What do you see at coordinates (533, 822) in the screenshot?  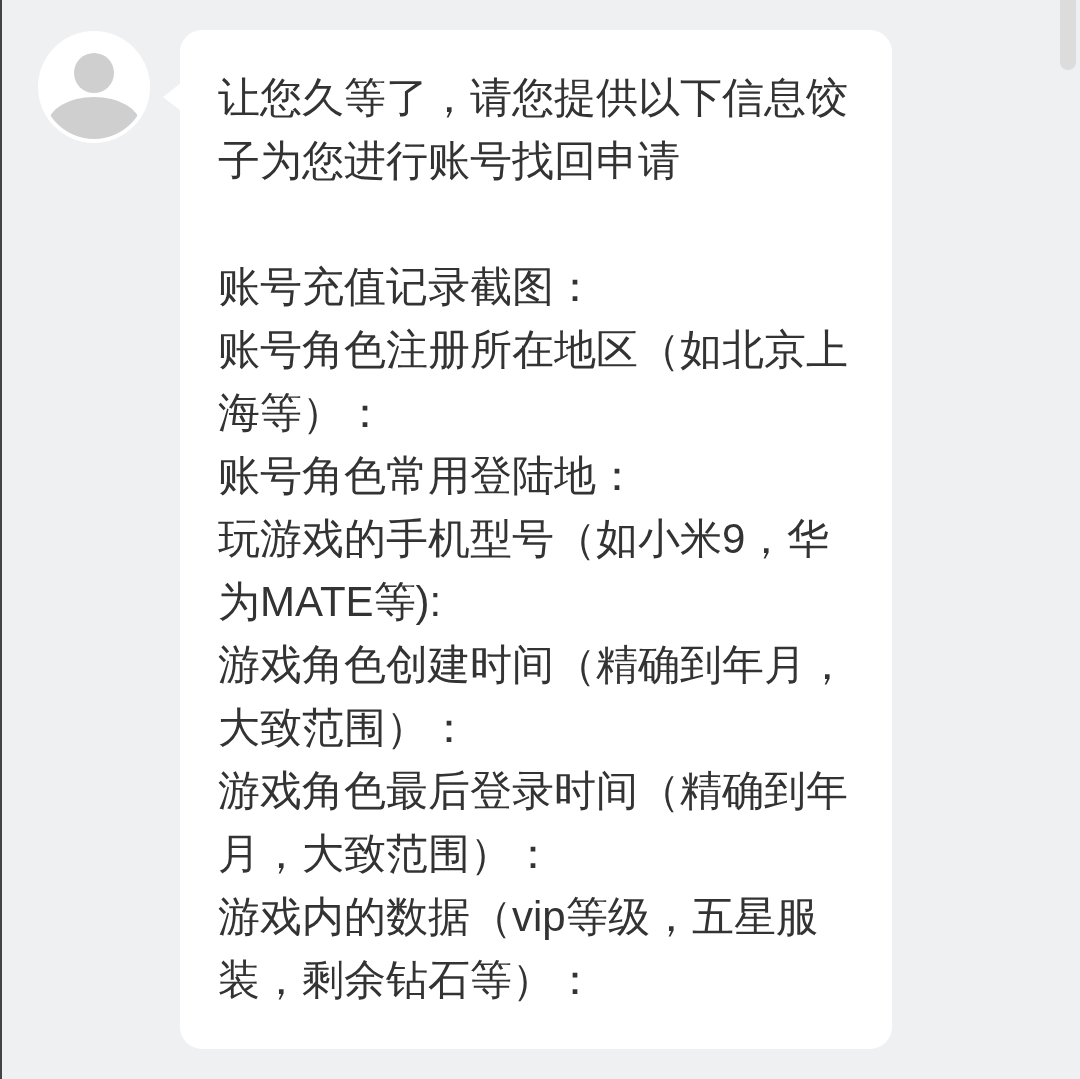 I see `form-field-prompt: 游戏角色最后登录时间（精确到年月，大致范围）：` at bounding box center [533, 822].